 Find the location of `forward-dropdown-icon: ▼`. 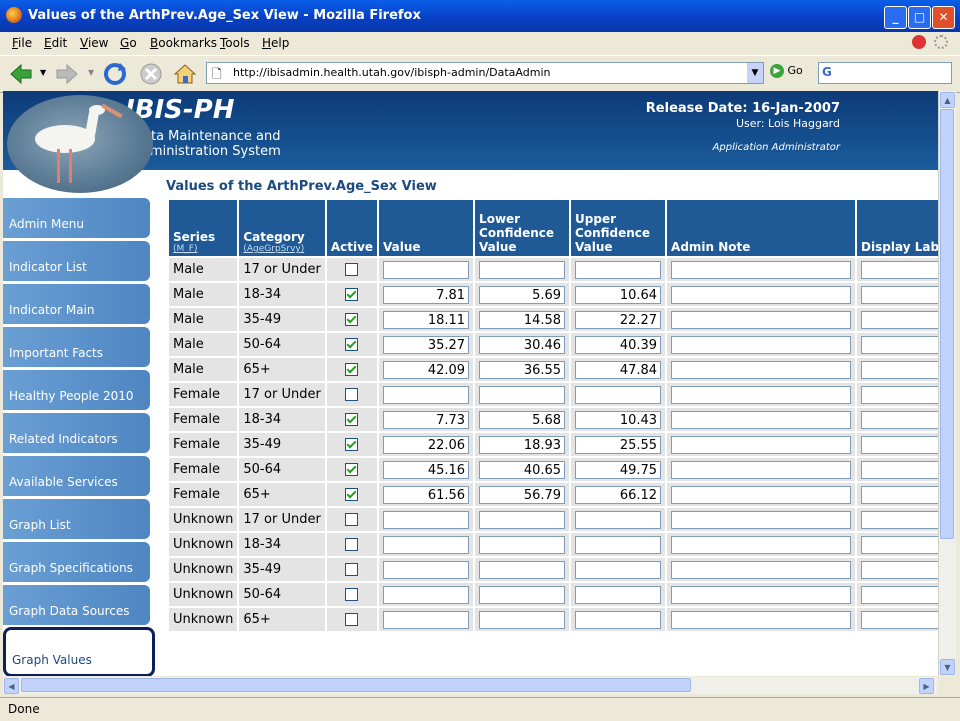

forward-dropdown-icon: ▼ is located at coordinates (91, 72).